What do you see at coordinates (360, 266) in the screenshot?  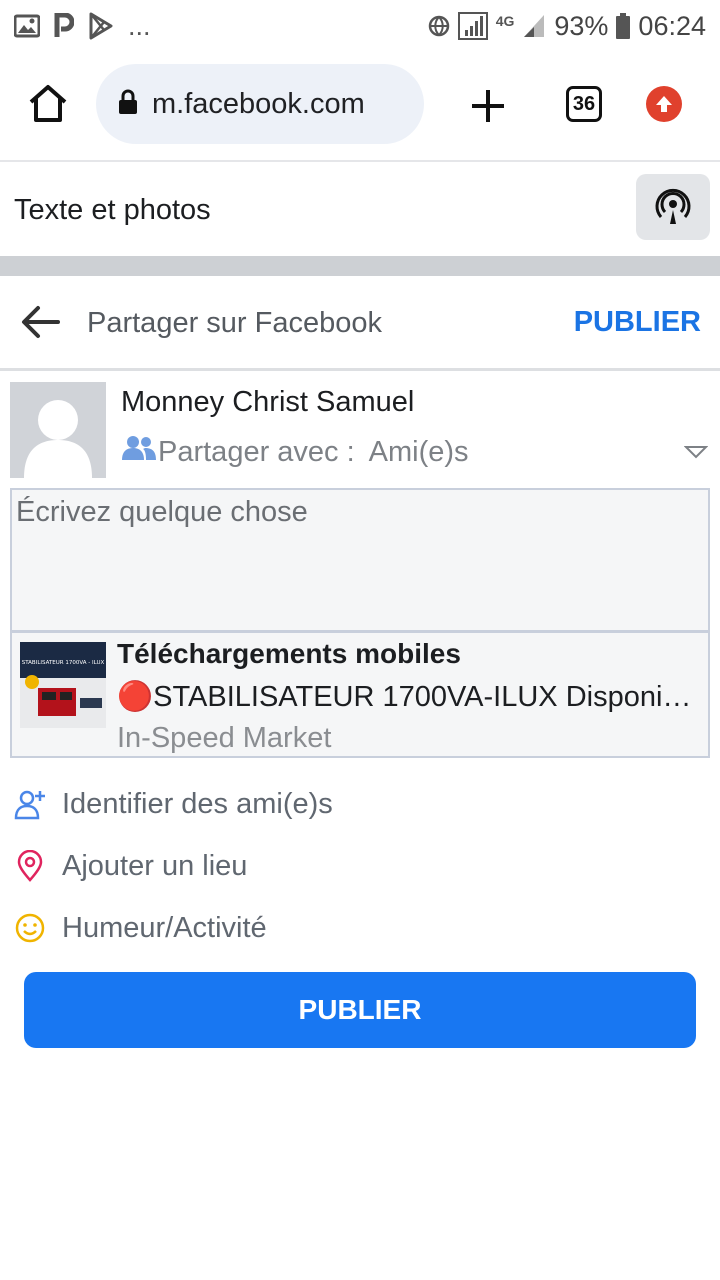 I see `separator-band` at bounding box center [360, 266].